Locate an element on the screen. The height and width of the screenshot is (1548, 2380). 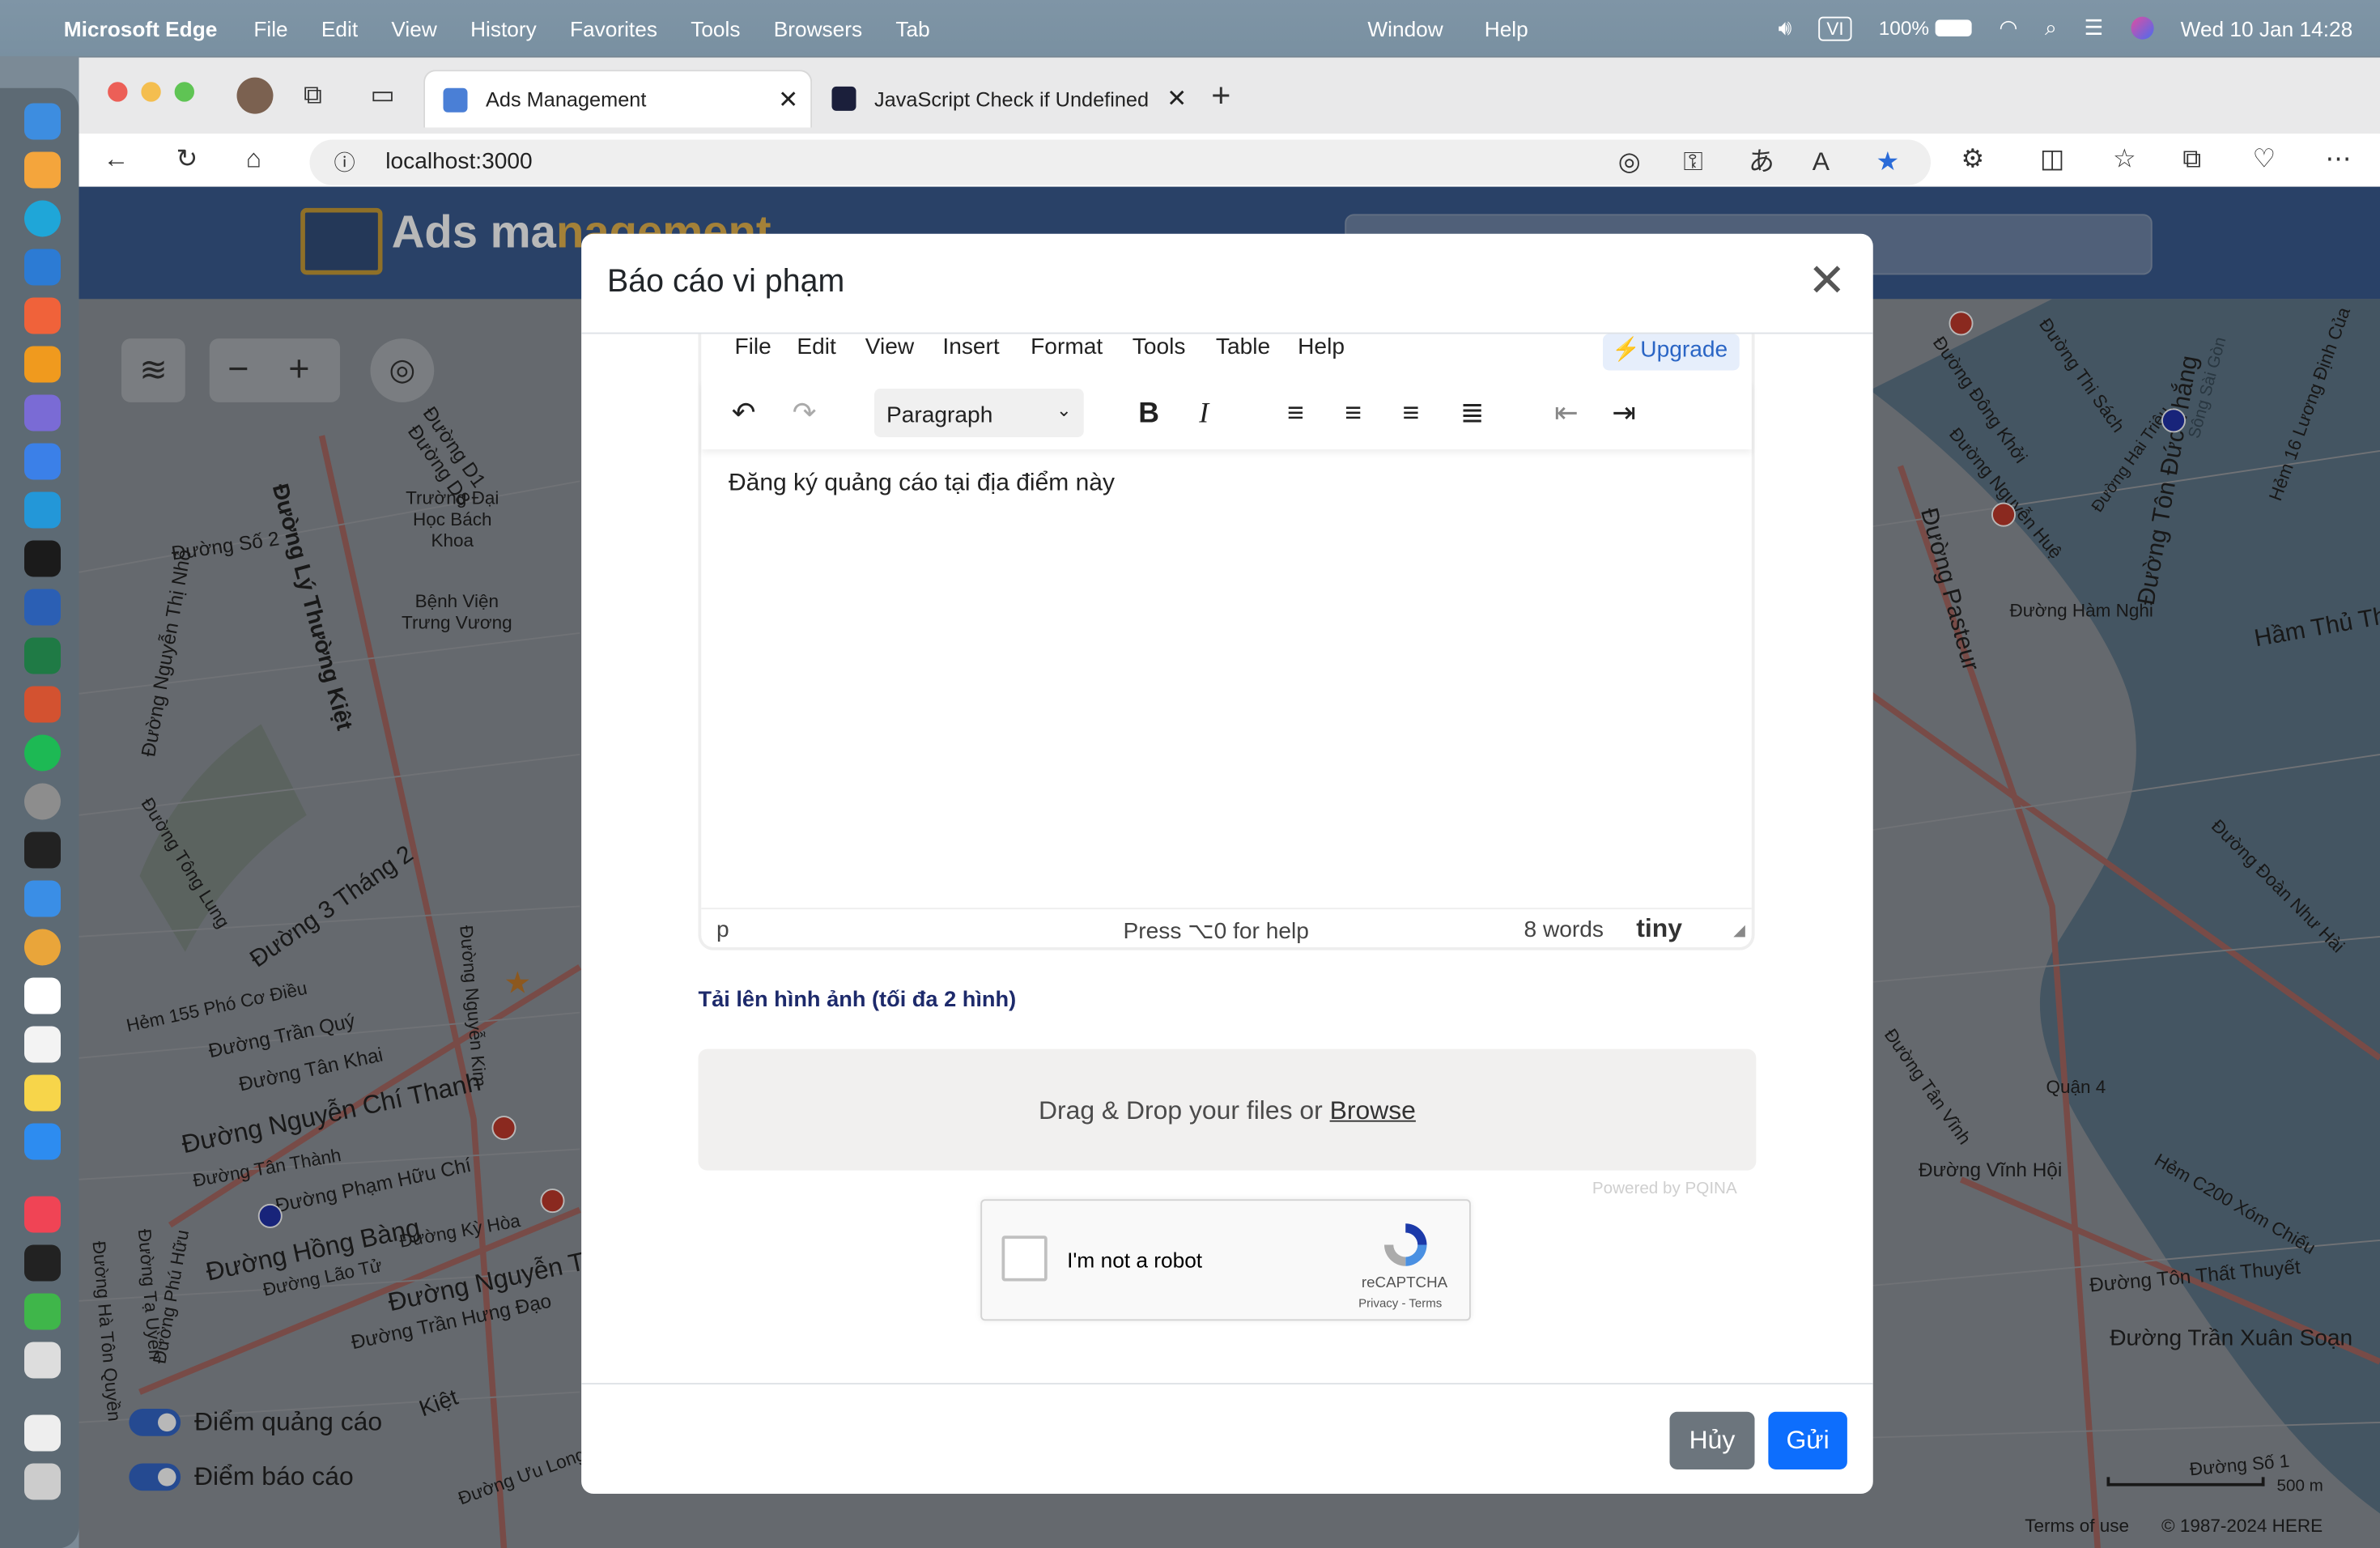
undo-icon: ↶ is located at coordinates (744, 415).